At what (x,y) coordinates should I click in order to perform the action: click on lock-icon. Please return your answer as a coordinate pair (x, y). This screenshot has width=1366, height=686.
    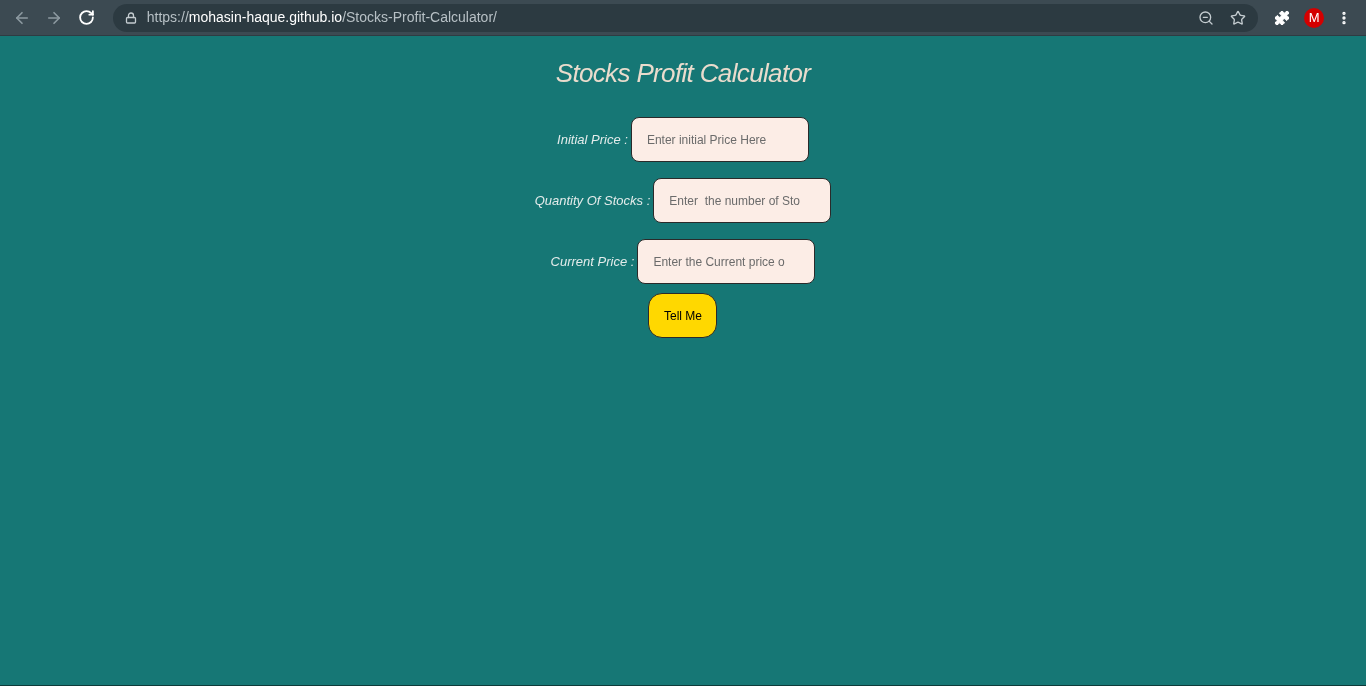
    Looking at the image, I should click on (130, 17).